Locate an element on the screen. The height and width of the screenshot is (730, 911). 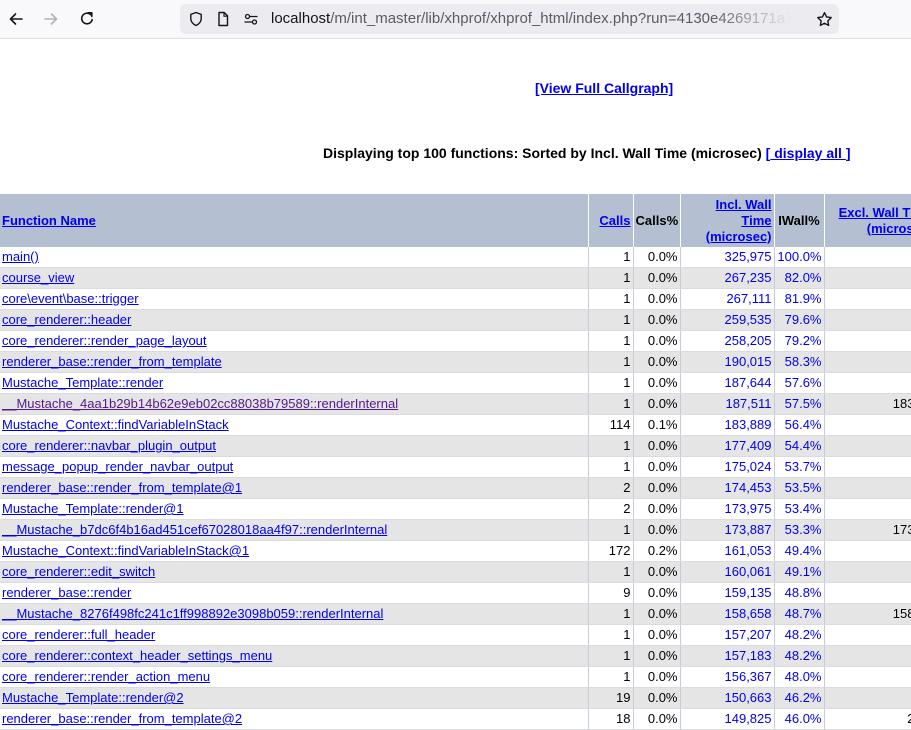
excl-wall-cell: 2,27 is located at coordinates (867, 719).